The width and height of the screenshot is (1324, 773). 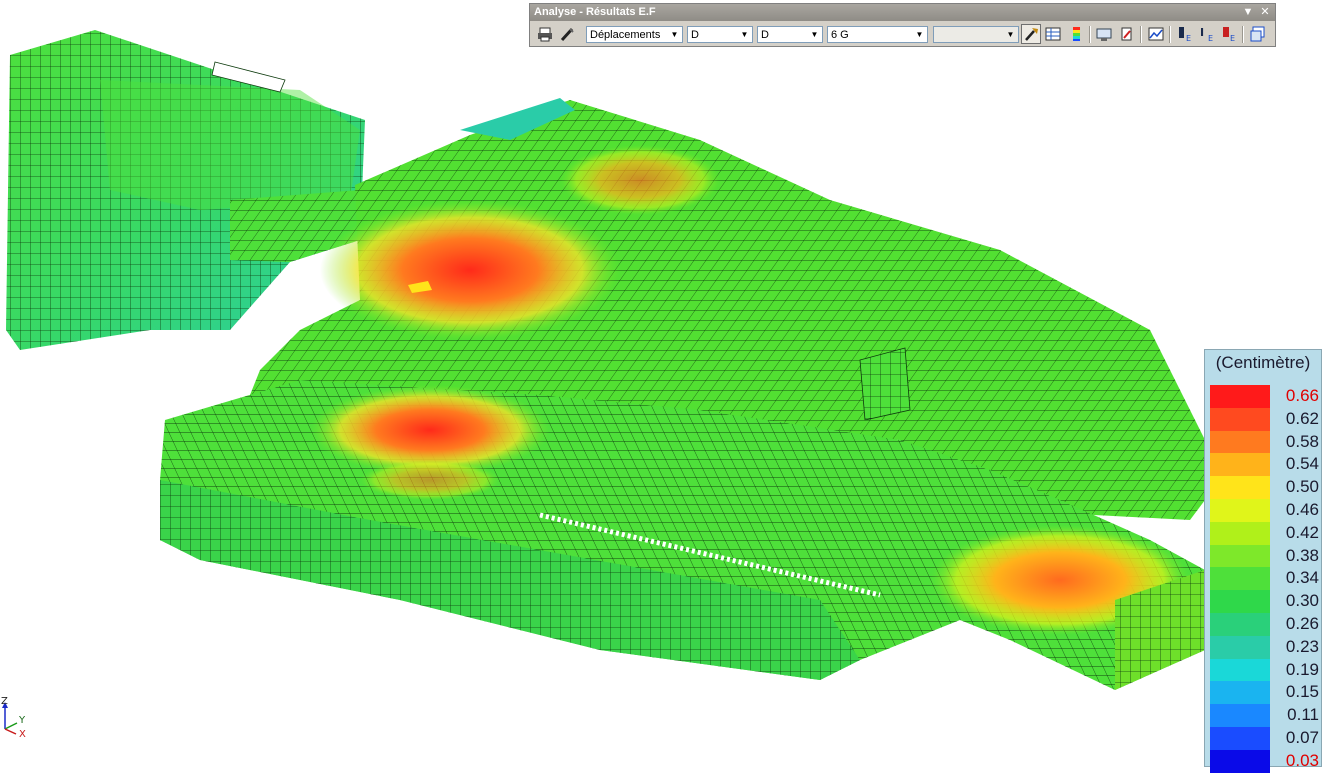 I want to click on result-type-value: Déplacements, so click(x=625, y=35).